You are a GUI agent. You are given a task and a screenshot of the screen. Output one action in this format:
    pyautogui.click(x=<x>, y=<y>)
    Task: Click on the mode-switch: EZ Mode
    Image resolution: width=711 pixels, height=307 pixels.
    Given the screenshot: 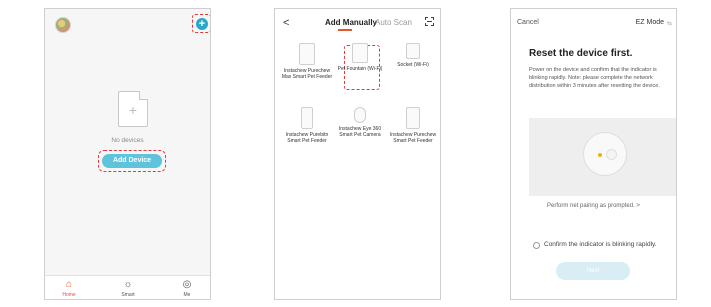 What is the action you would take?
    pyautogui.click(x=650, y=22)
    